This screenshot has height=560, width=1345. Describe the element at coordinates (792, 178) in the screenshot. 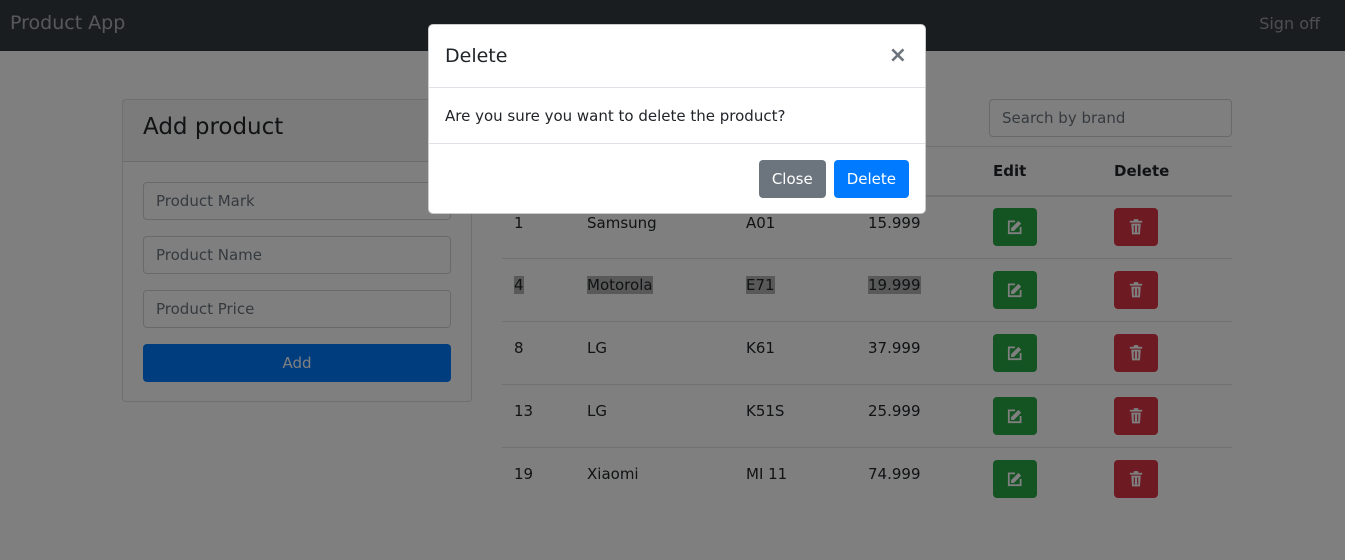

I see `close-button: Close` at that location.